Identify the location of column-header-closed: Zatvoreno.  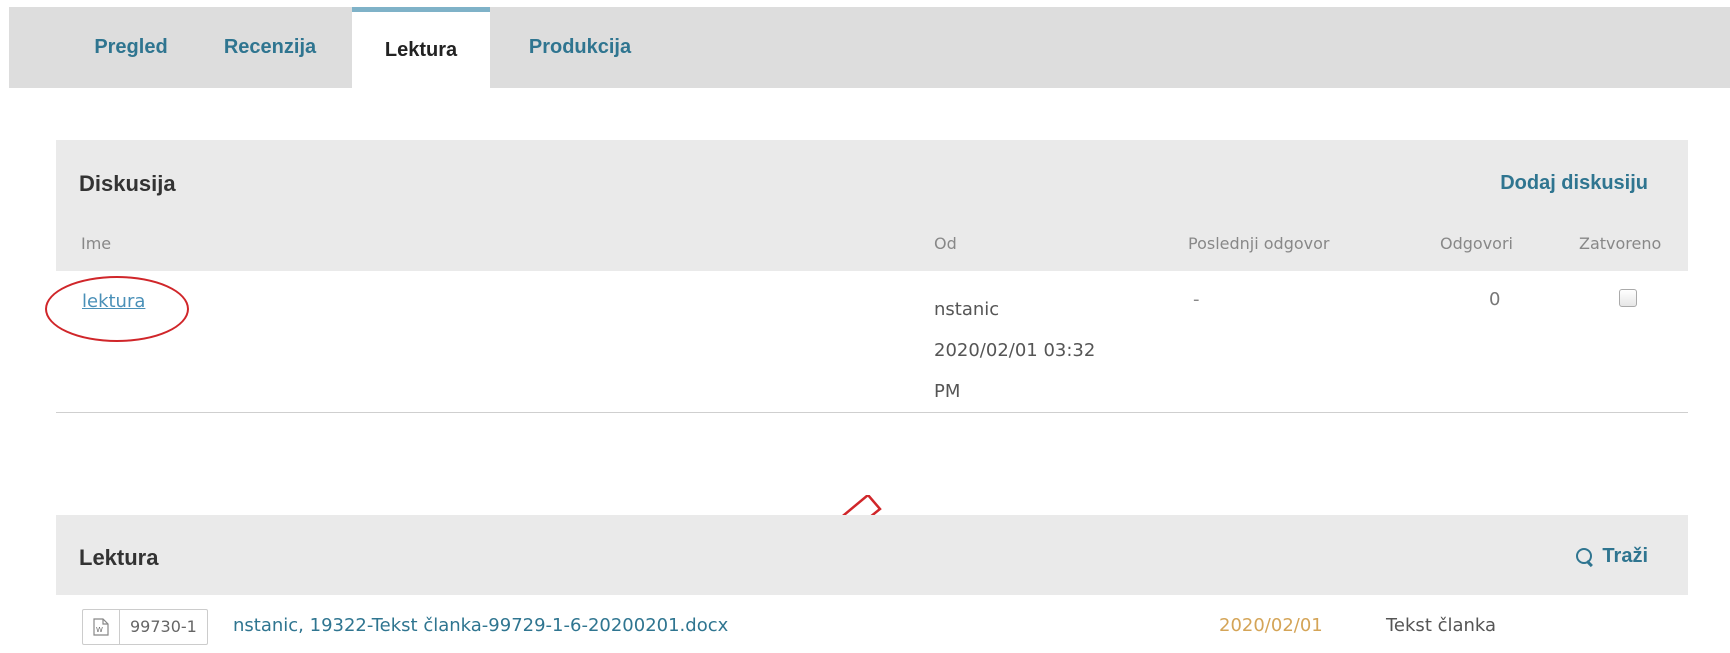
(1620, 243).